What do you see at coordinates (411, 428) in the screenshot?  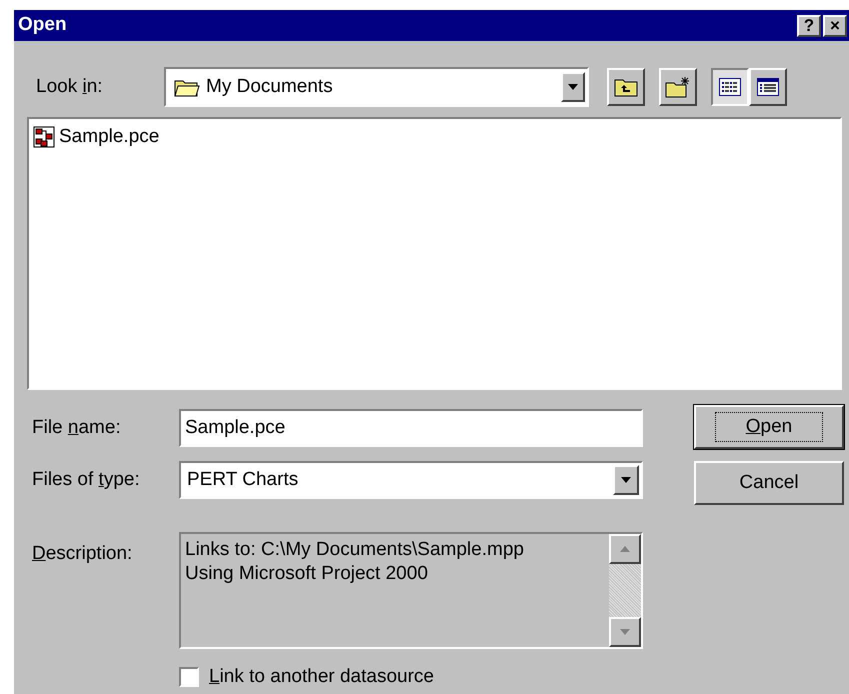 I see `file-name-field: Sample.pce` at bounding box center [411, 428].